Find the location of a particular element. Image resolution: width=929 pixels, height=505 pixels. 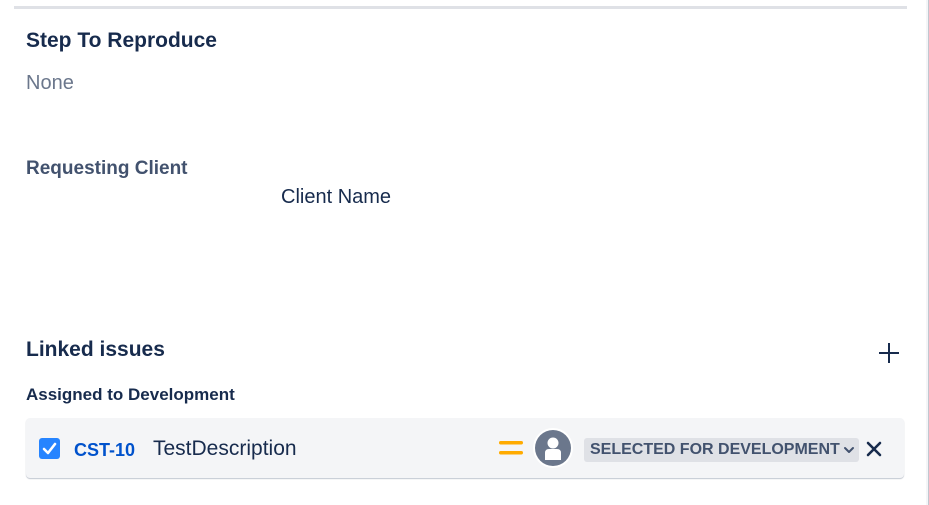

close-icon is located at coordinates (874, 449).